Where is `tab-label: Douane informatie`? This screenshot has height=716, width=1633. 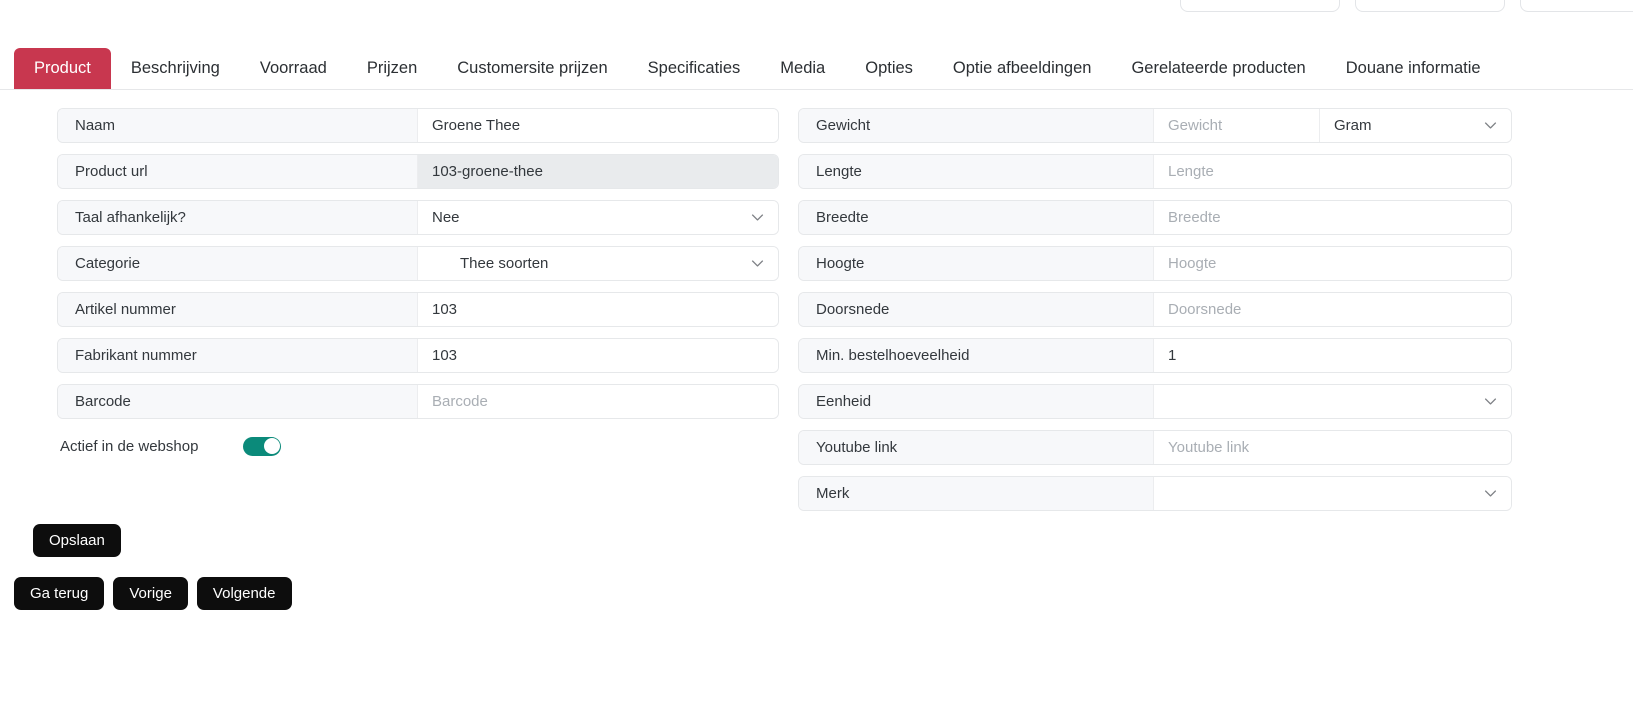
tab-label: Douane informatie is located at coordinates (1413, 68).